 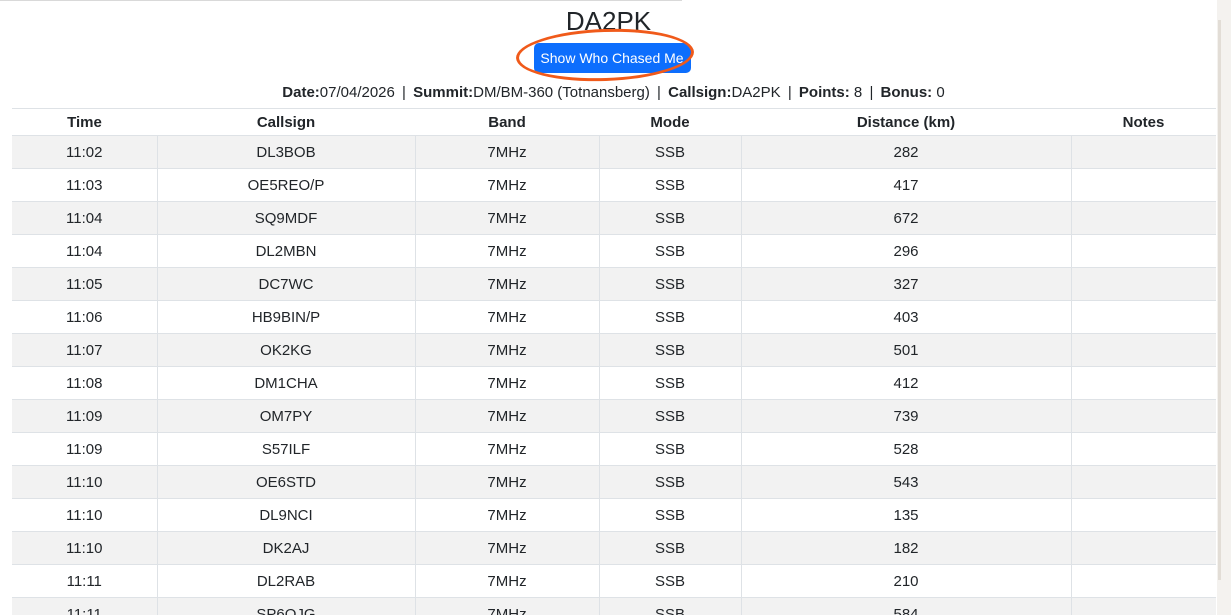 What do you see at coordinates (905, 548) in the screenshot?
I see `distance-cell: 182` at bounding box center [905, 548].